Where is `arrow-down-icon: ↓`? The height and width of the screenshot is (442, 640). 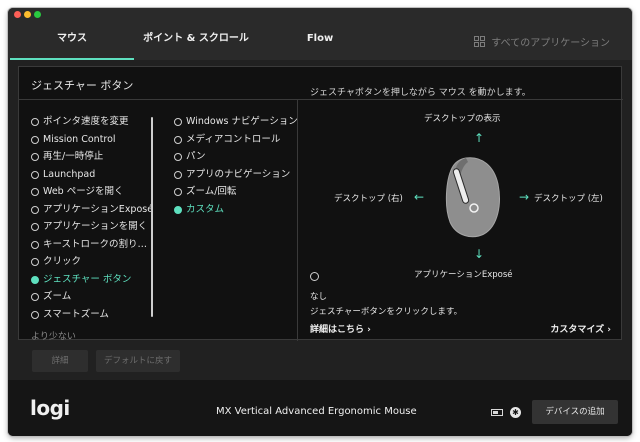 arrow-down-icon: ↓ is located at coordinates (479, 254).